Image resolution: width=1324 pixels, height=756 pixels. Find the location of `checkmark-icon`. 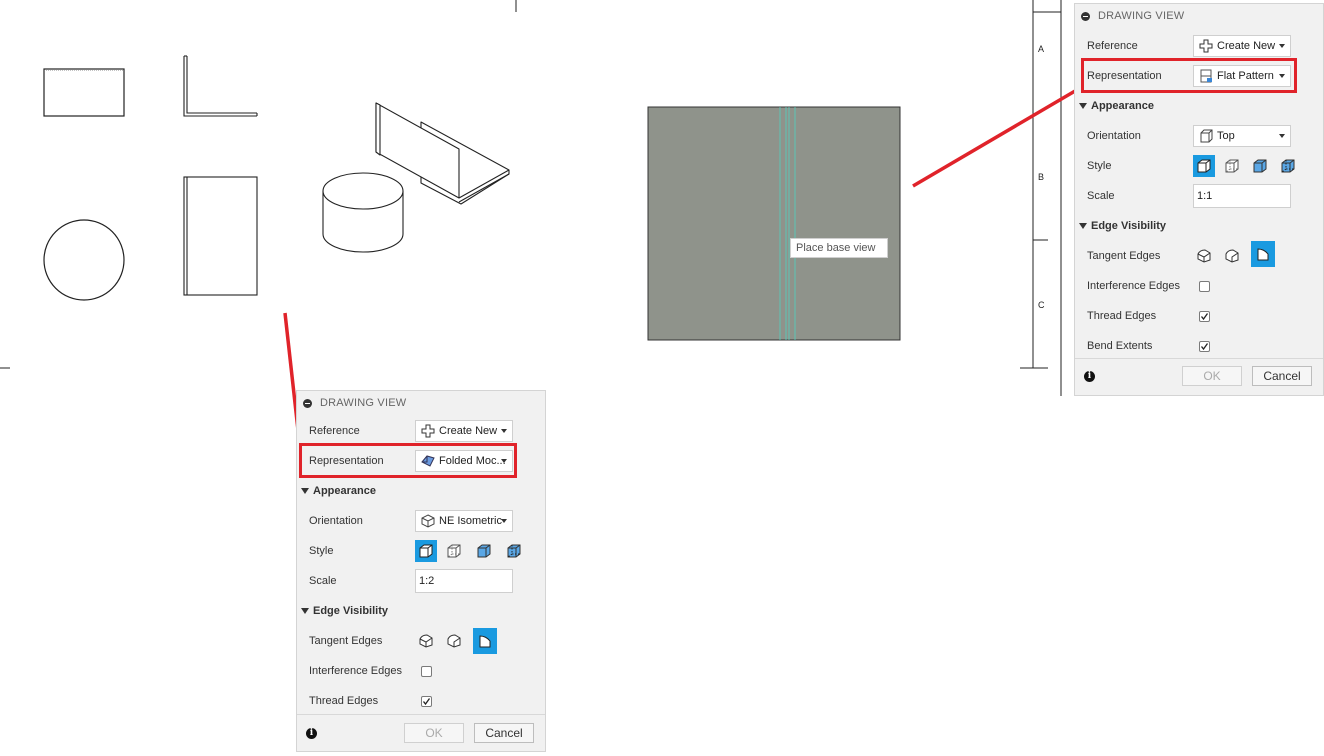

checkmark-icon is located at coordinates (426, 702).